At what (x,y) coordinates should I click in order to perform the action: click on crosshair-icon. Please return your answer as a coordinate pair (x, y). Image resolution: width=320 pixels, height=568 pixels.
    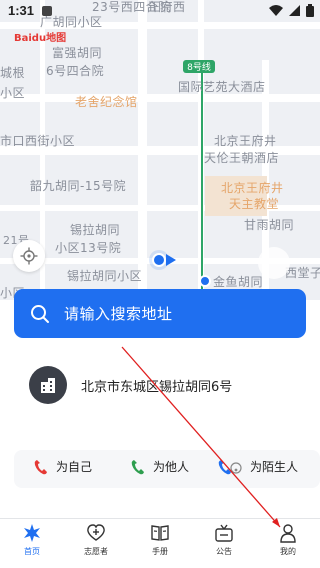
    Looking at the image, I should click on (29, 256).